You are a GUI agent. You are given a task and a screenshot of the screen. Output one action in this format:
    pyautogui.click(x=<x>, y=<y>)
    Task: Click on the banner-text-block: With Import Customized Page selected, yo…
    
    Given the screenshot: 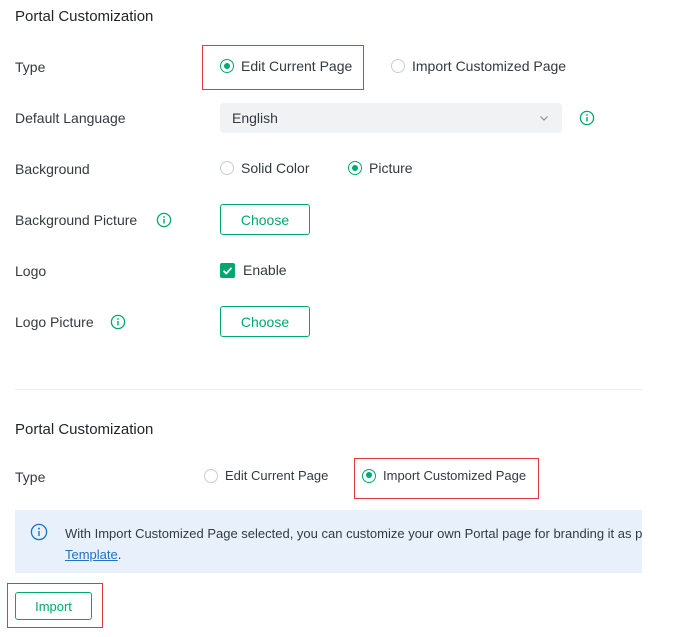 What is the action you would take?
    pyautogui.click(x=353, y=544)
    